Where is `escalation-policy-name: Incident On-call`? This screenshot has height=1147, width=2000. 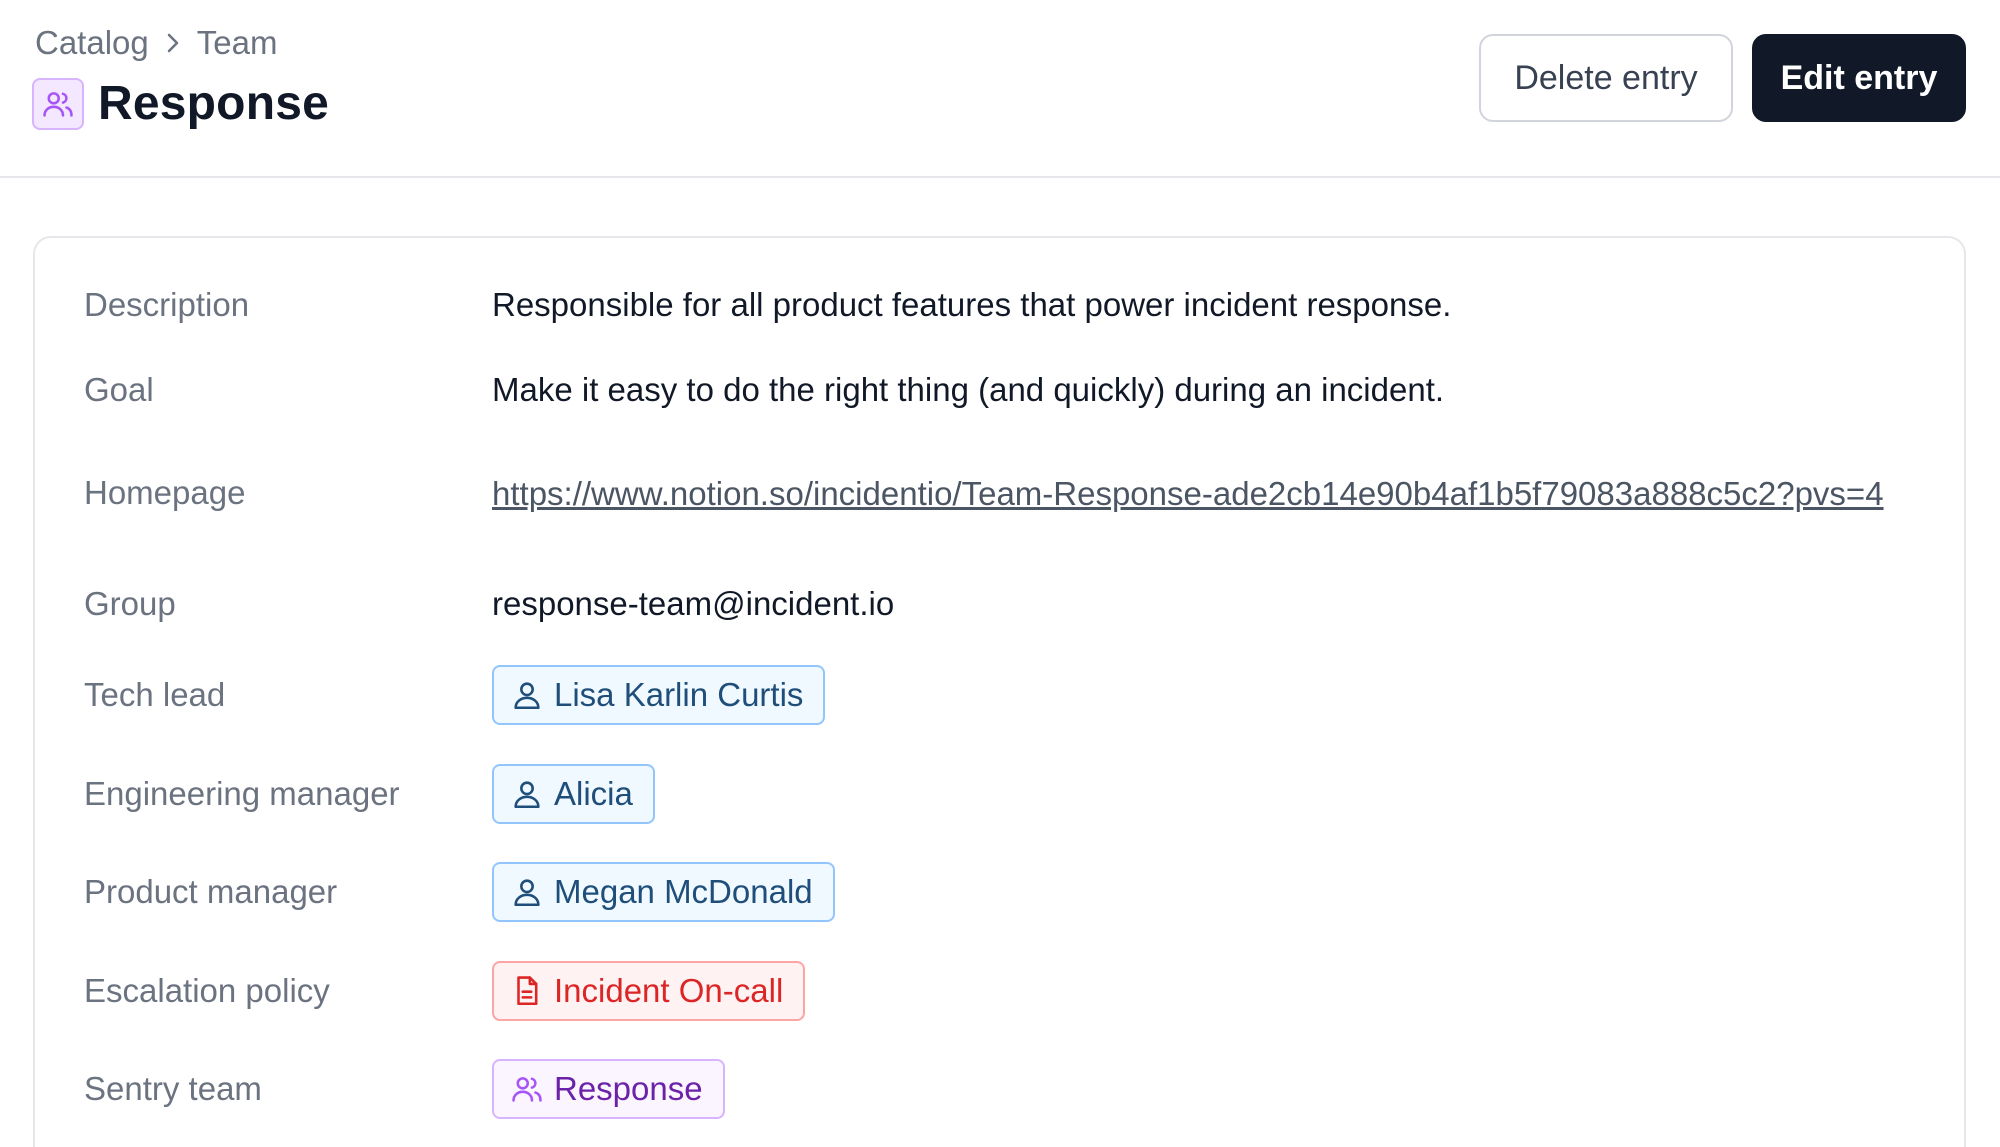 escalation-policy-name: Incident On-call is located at coordinates (669, 990).